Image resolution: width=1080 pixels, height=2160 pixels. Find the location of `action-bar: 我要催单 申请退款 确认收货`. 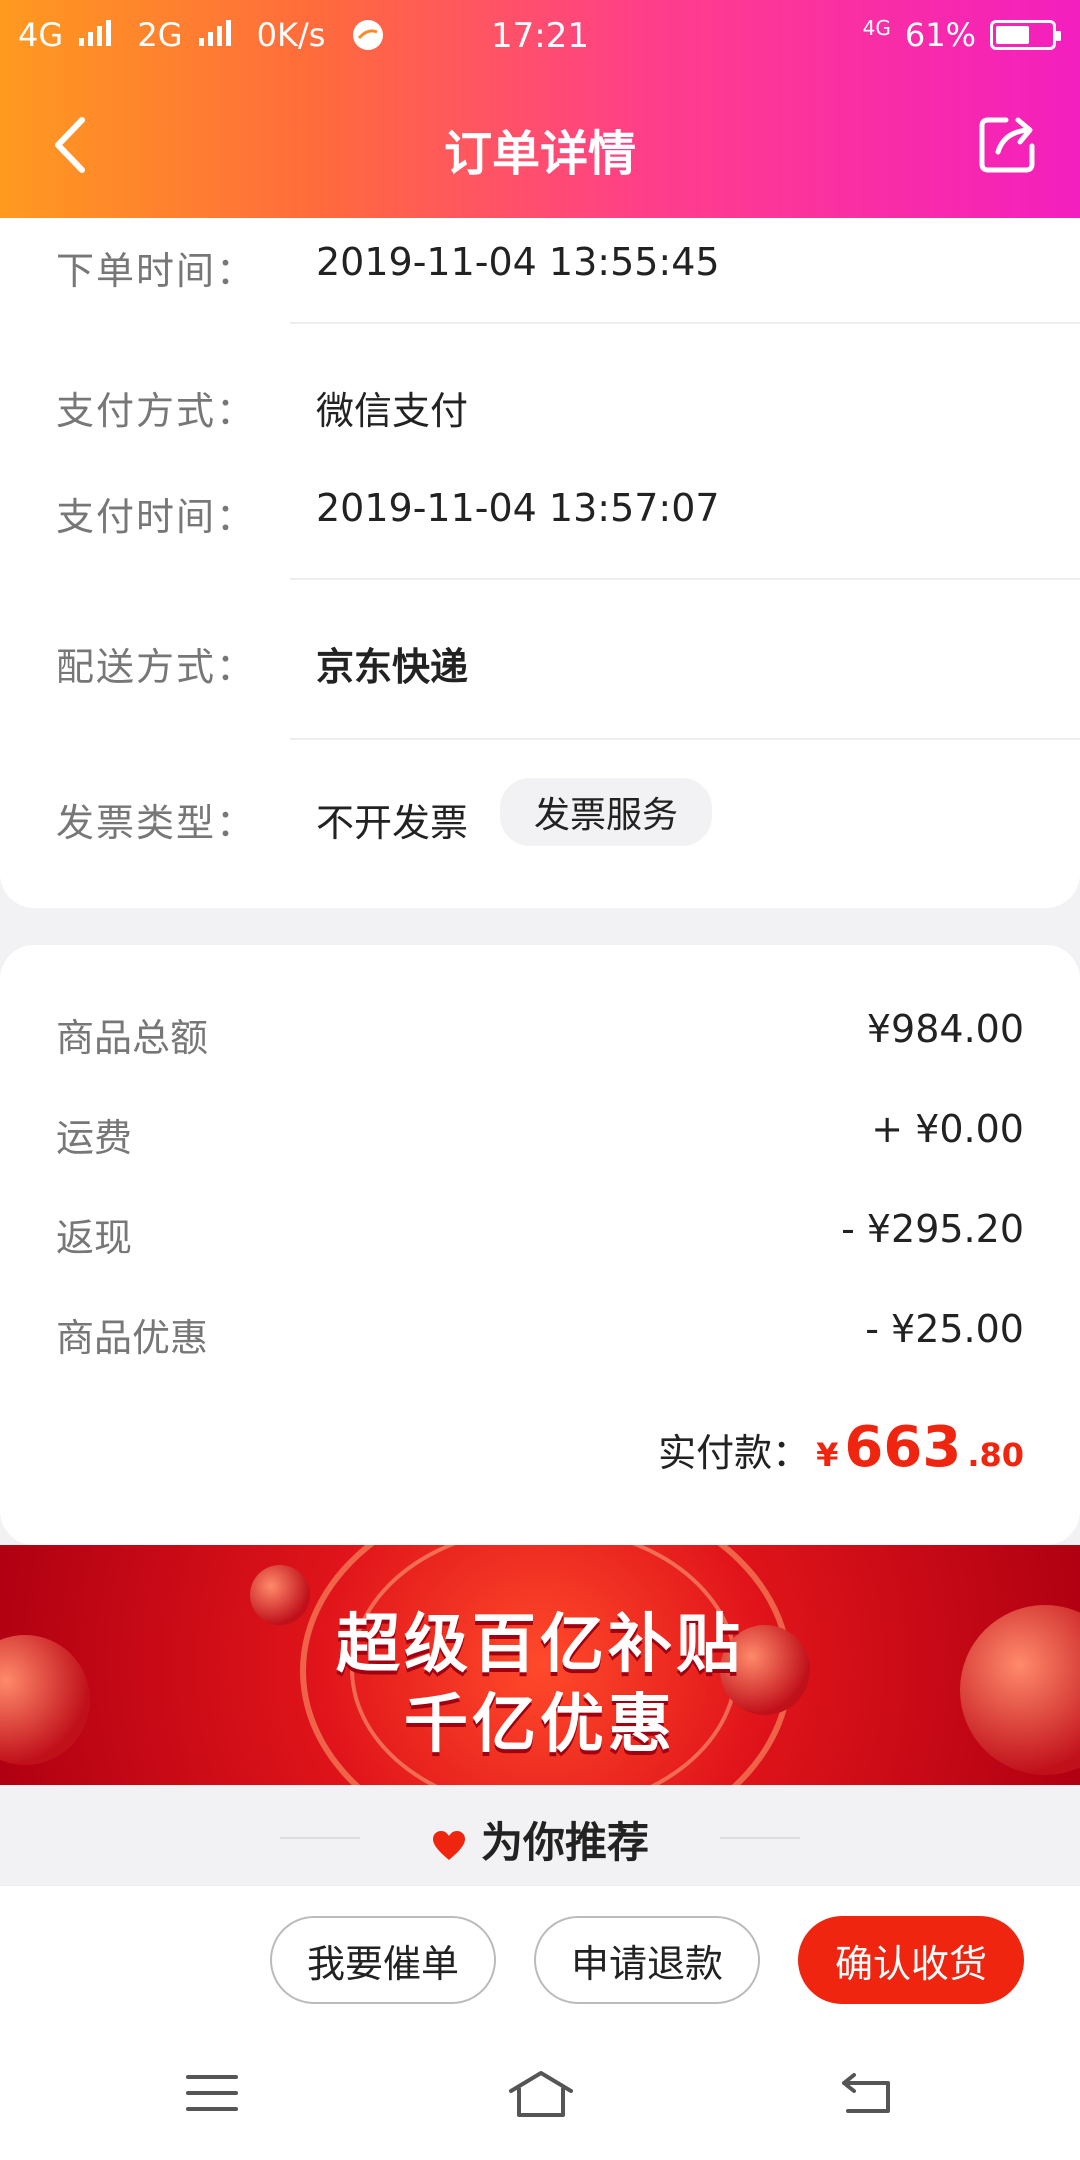

action-bar: 我要催单 申请退款 确认收货 is located at coordinates (540, 1960).